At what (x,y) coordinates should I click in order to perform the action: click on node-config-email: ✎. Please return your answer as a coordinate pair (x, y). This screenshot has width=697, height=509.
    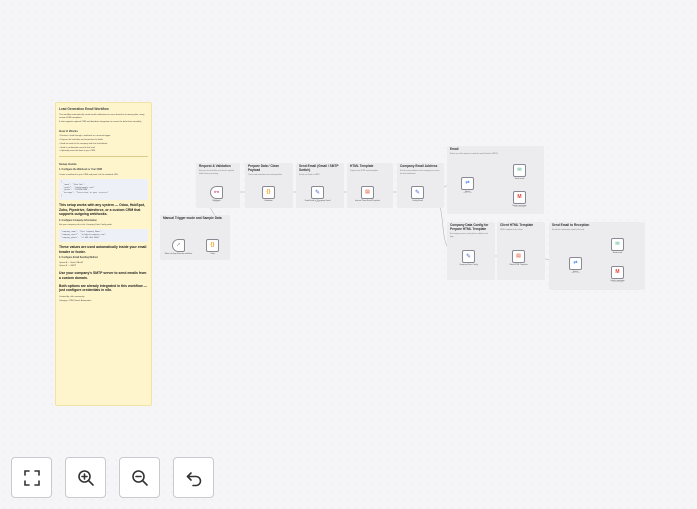
    Looking at the image, I should click on (417, 192).